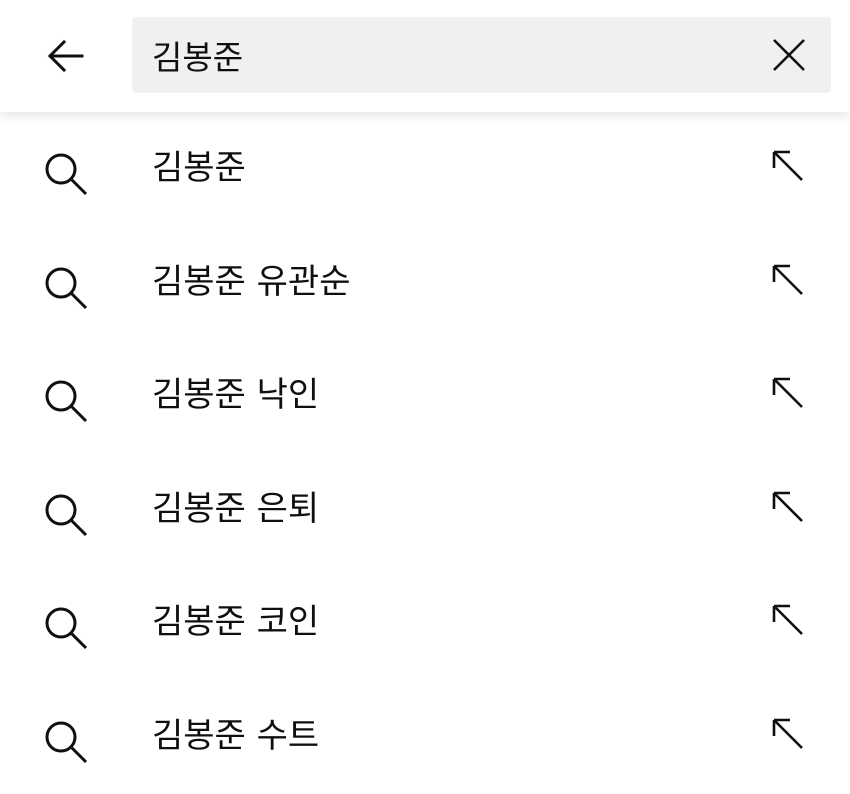 The image size is (850, 794). I want to click on search-input, so click(452, 55).